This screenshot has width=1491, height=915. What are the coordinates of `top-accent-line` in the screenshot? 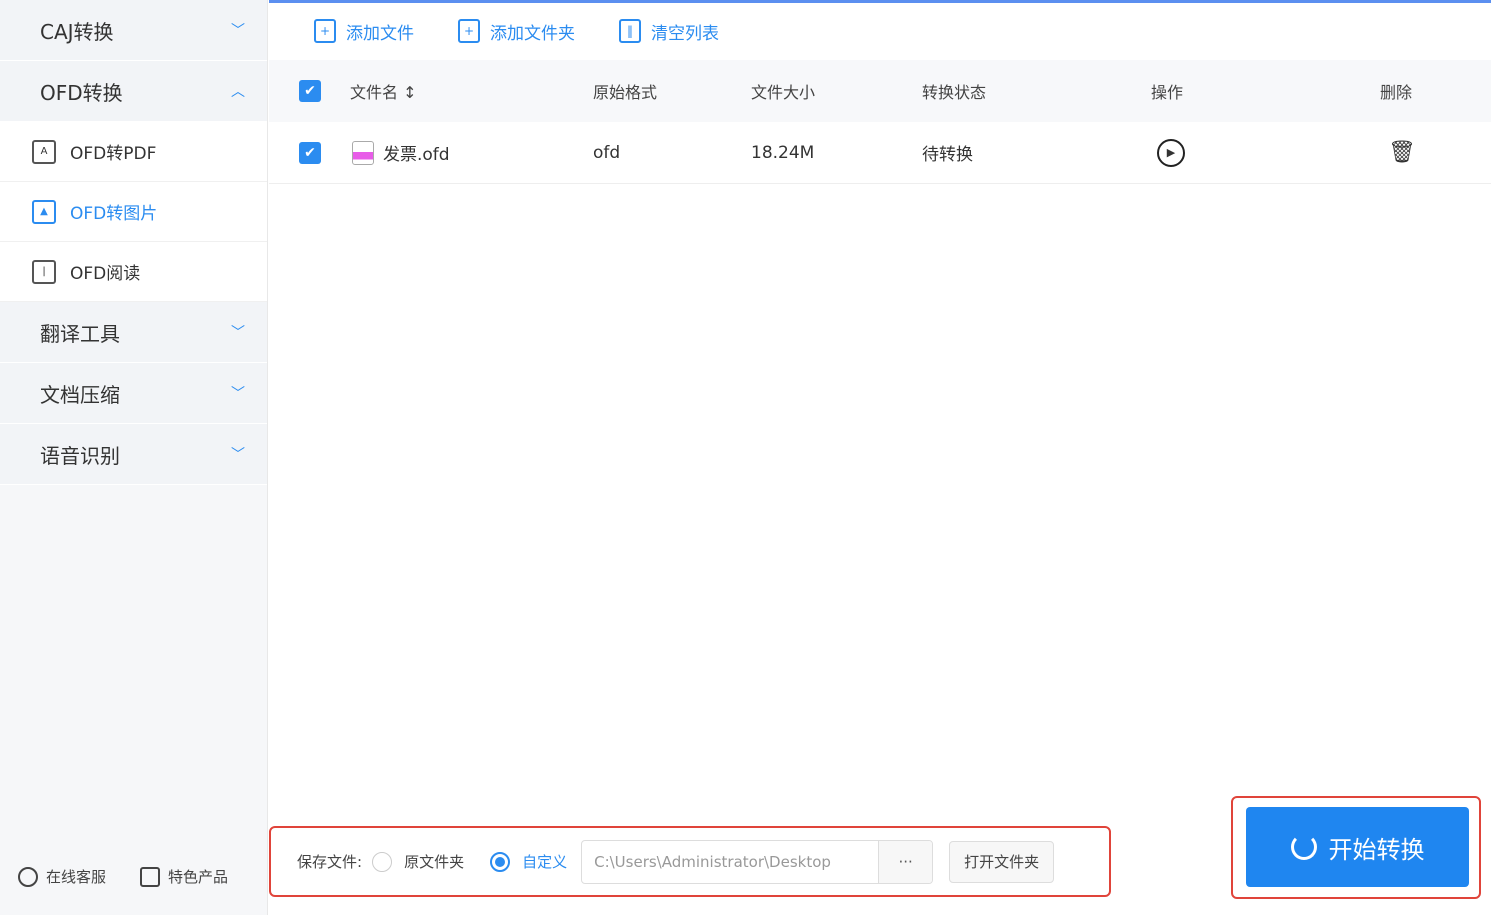 It's located at (880, 1).